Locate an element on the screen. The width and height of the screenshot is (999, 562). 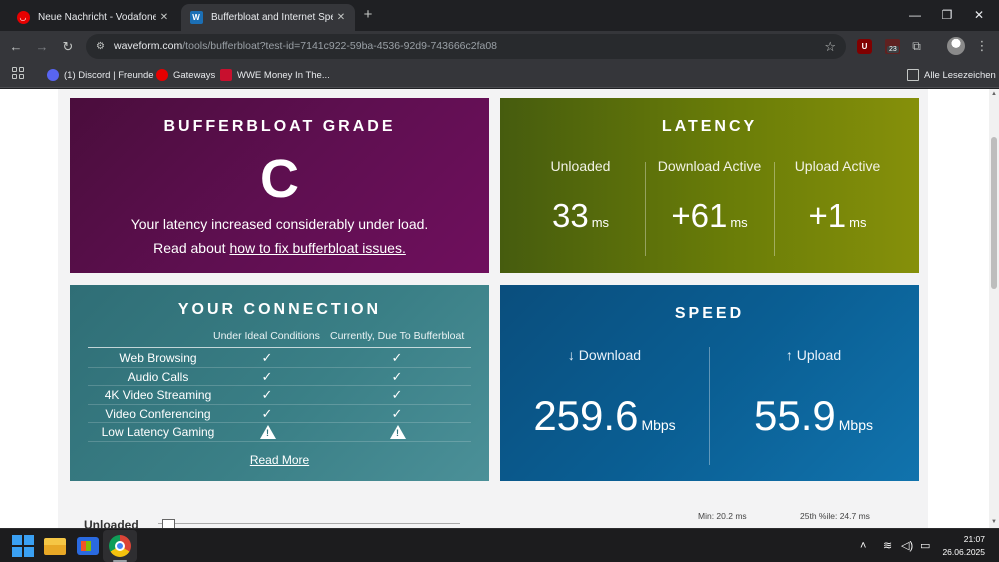
tray-chevron-icon: ˄ is located at coordinates (863, 546).